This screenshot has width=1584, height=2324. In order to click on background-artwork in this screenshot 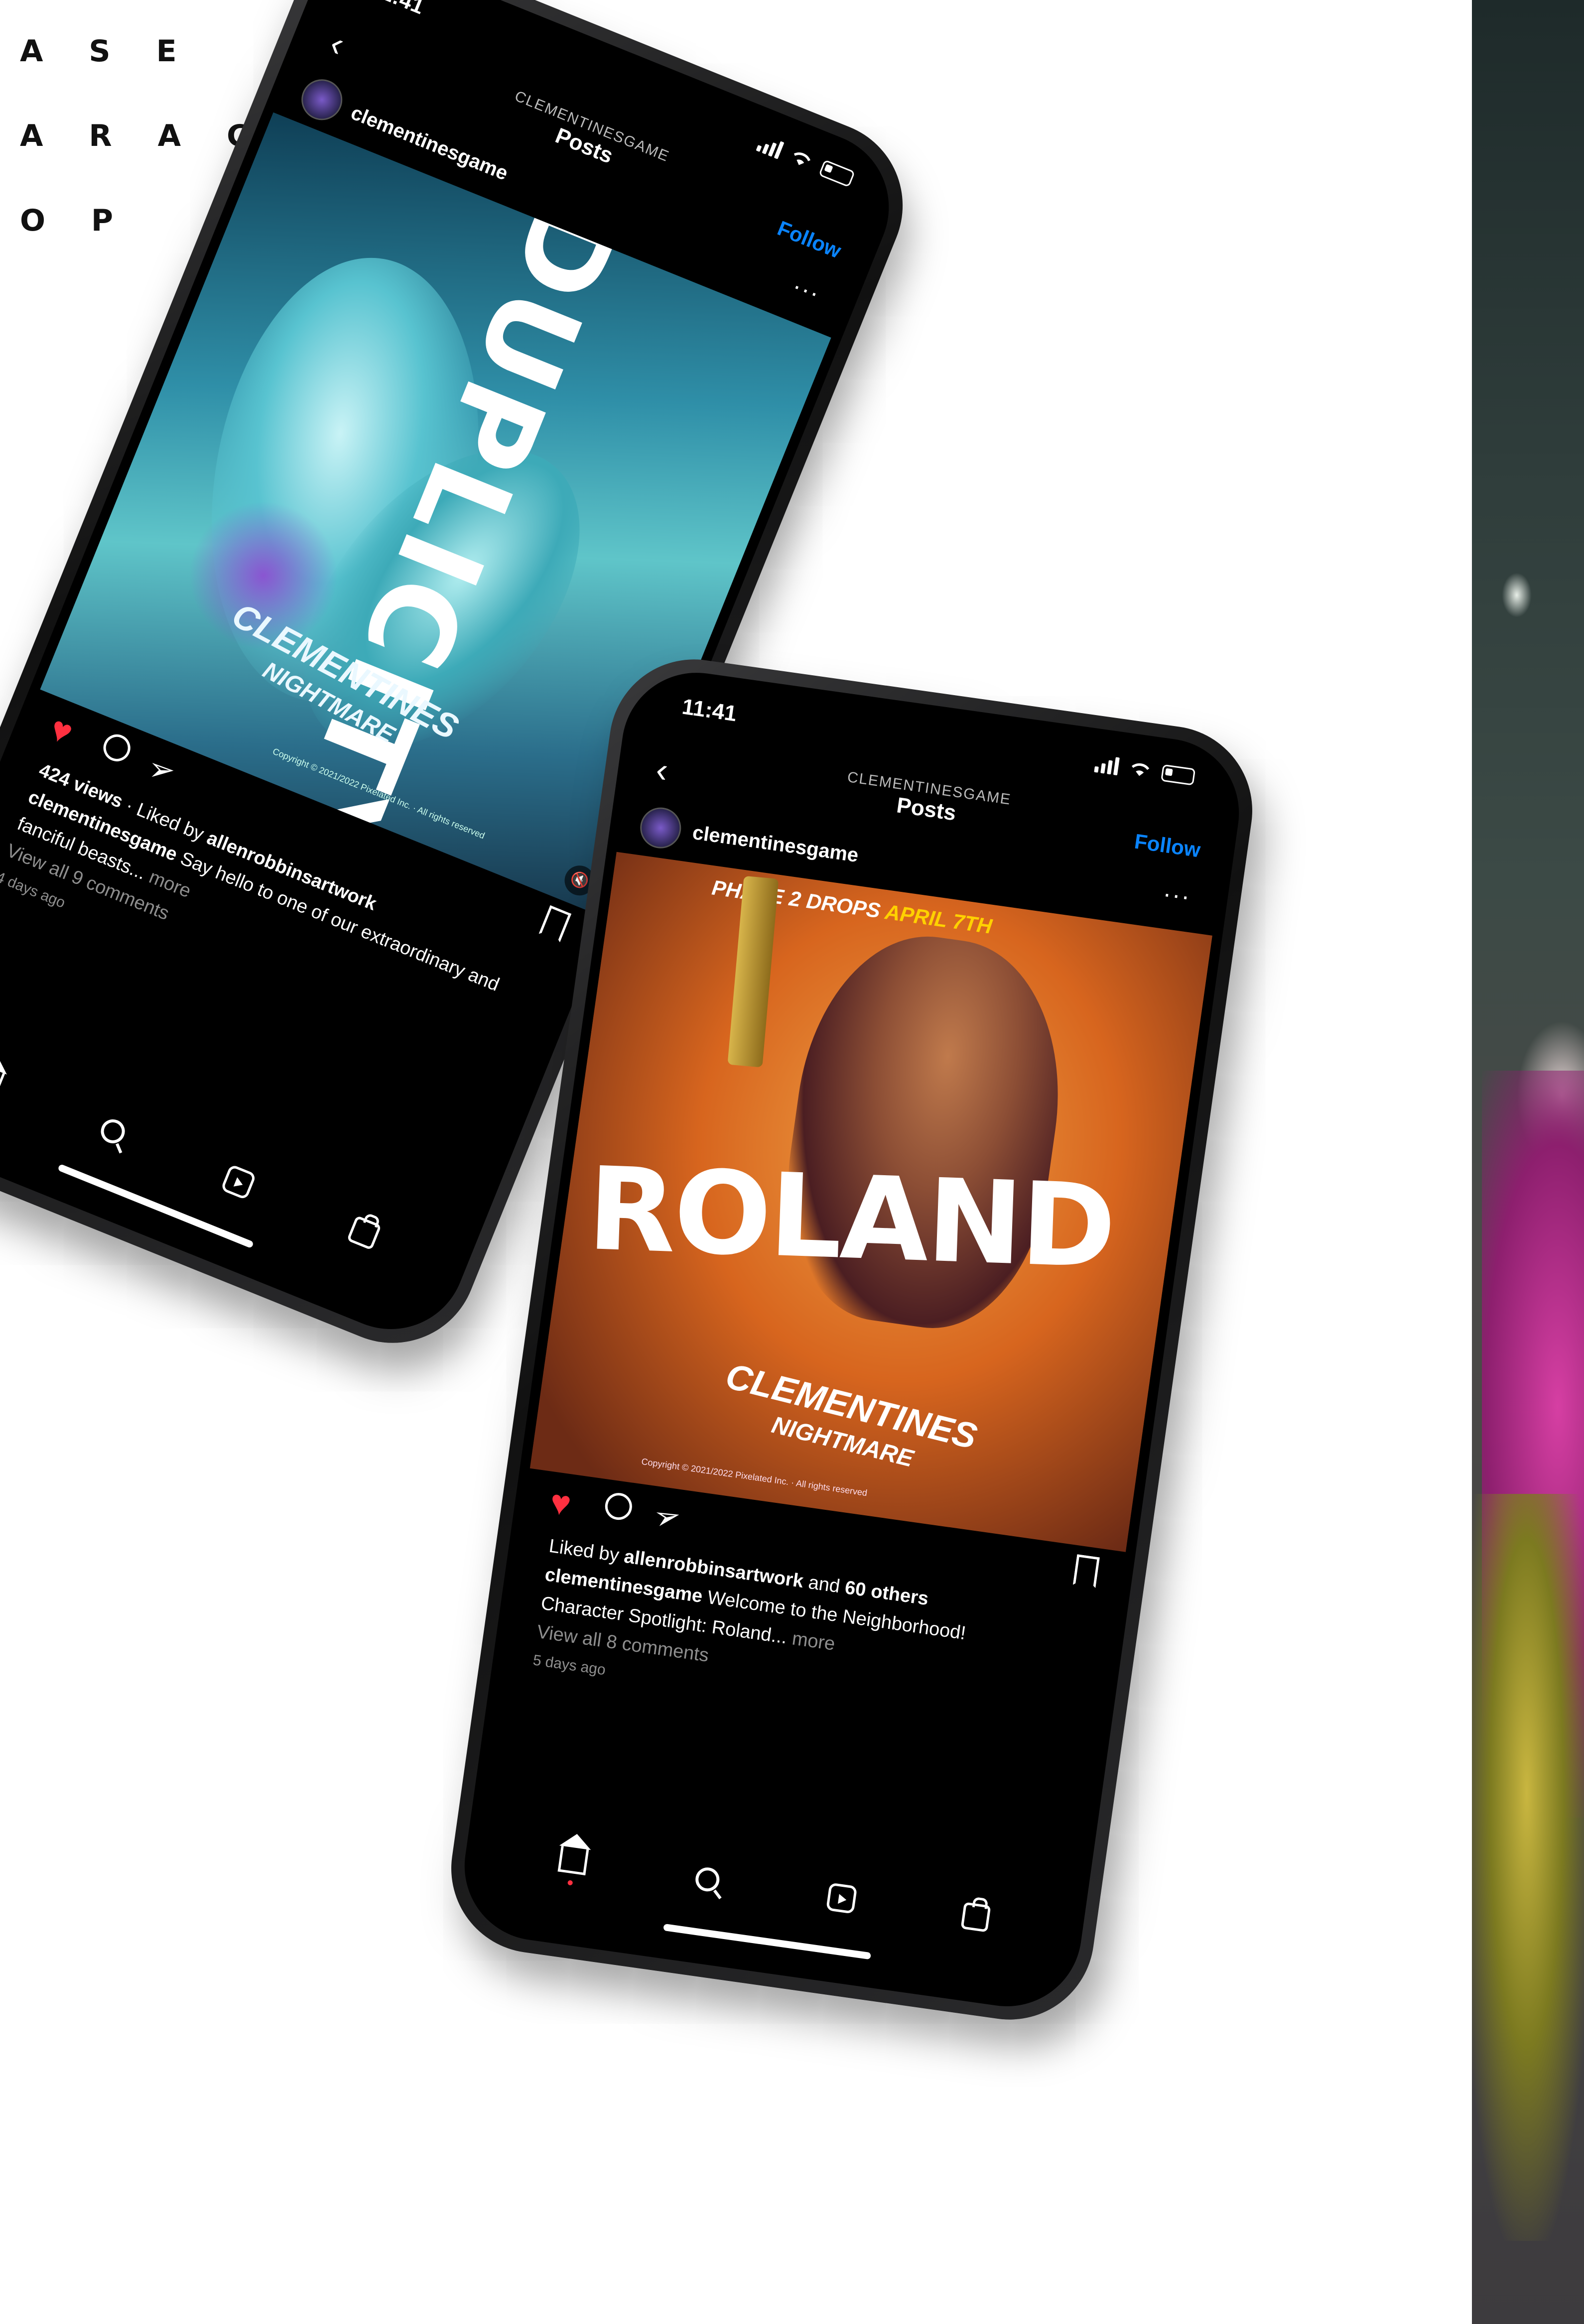, I will do `click(1528, 1162)`.